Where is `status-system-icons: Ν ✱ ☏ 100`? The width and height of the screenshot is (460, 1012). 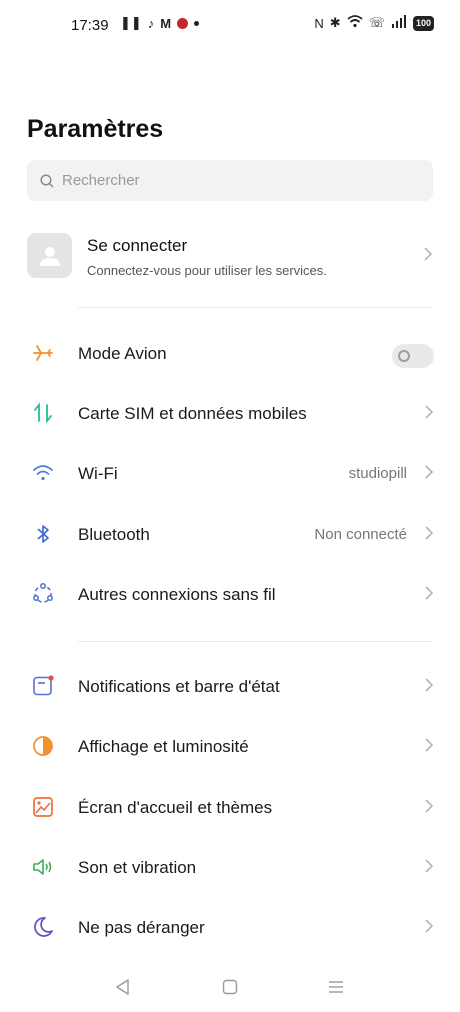
status-system-icons: Ν ✱ ☏ 100 is located at coordinates (374, 23).